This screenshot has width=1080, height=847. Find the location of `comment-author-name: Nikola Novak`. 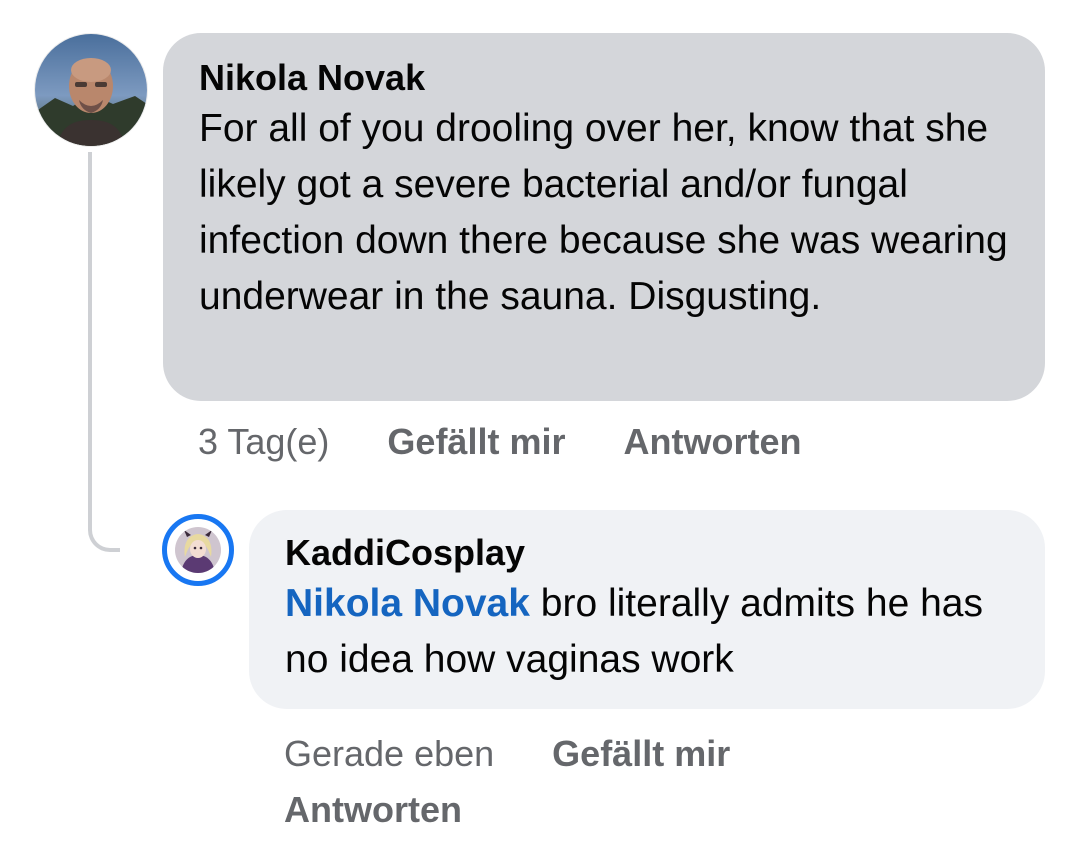

comment-author-name: Nikola Novak is located at coordinates (604, 78).